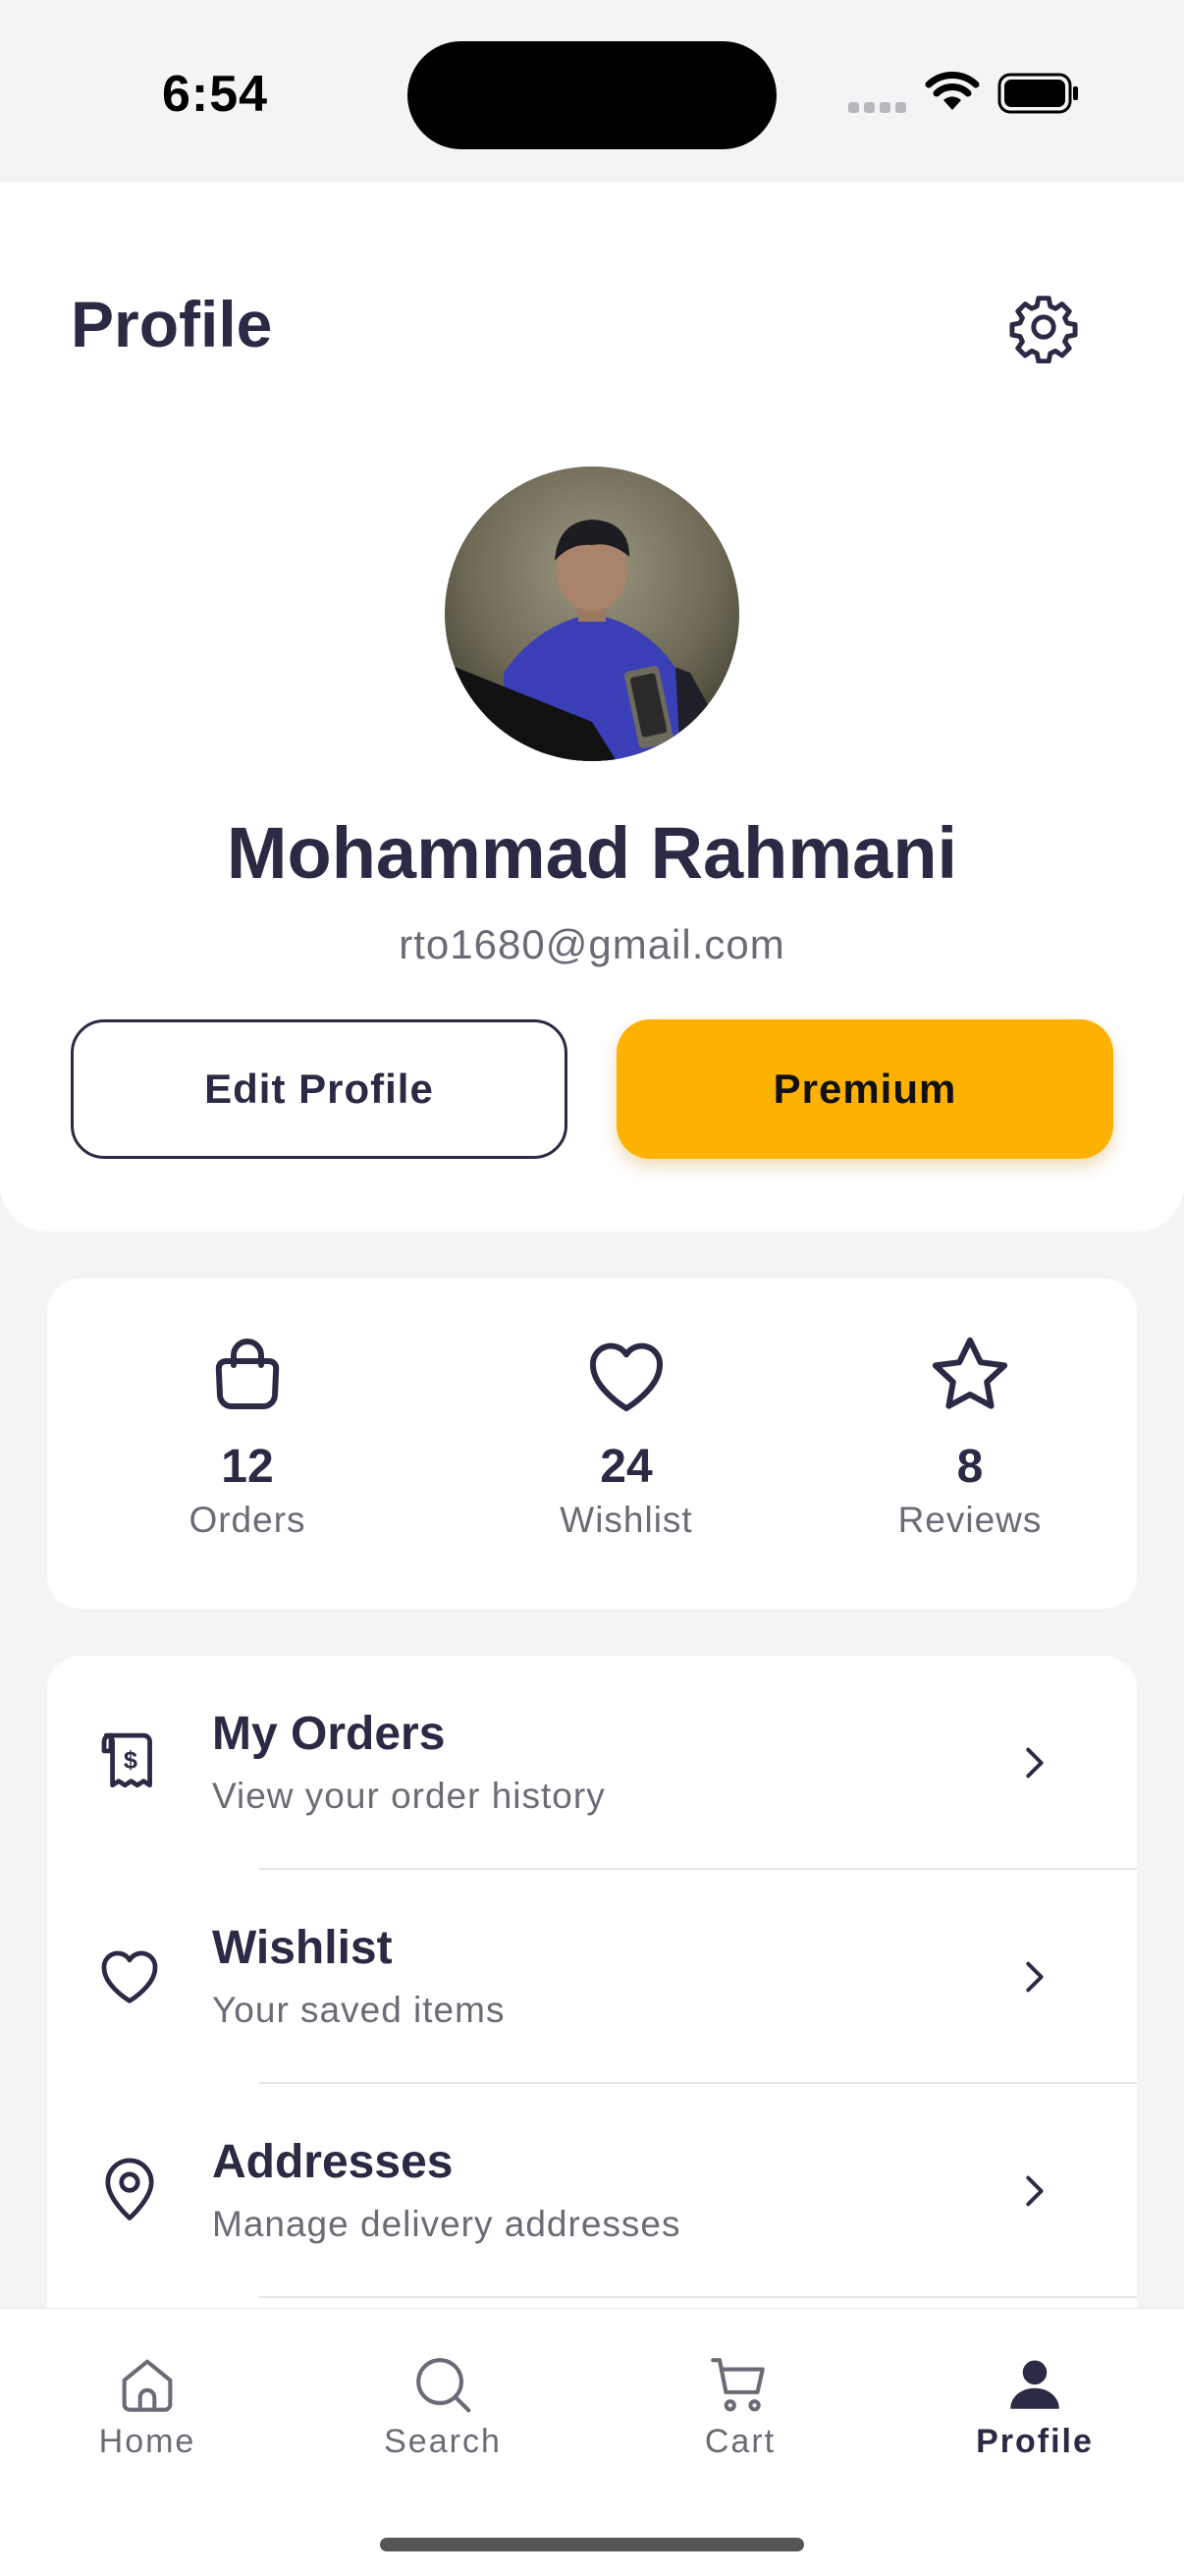 The image size is (1184, 2576). Describe the element at coordinates (333, 2162) in the screenshot. I see `menu-item-title: Addresses` at that location.